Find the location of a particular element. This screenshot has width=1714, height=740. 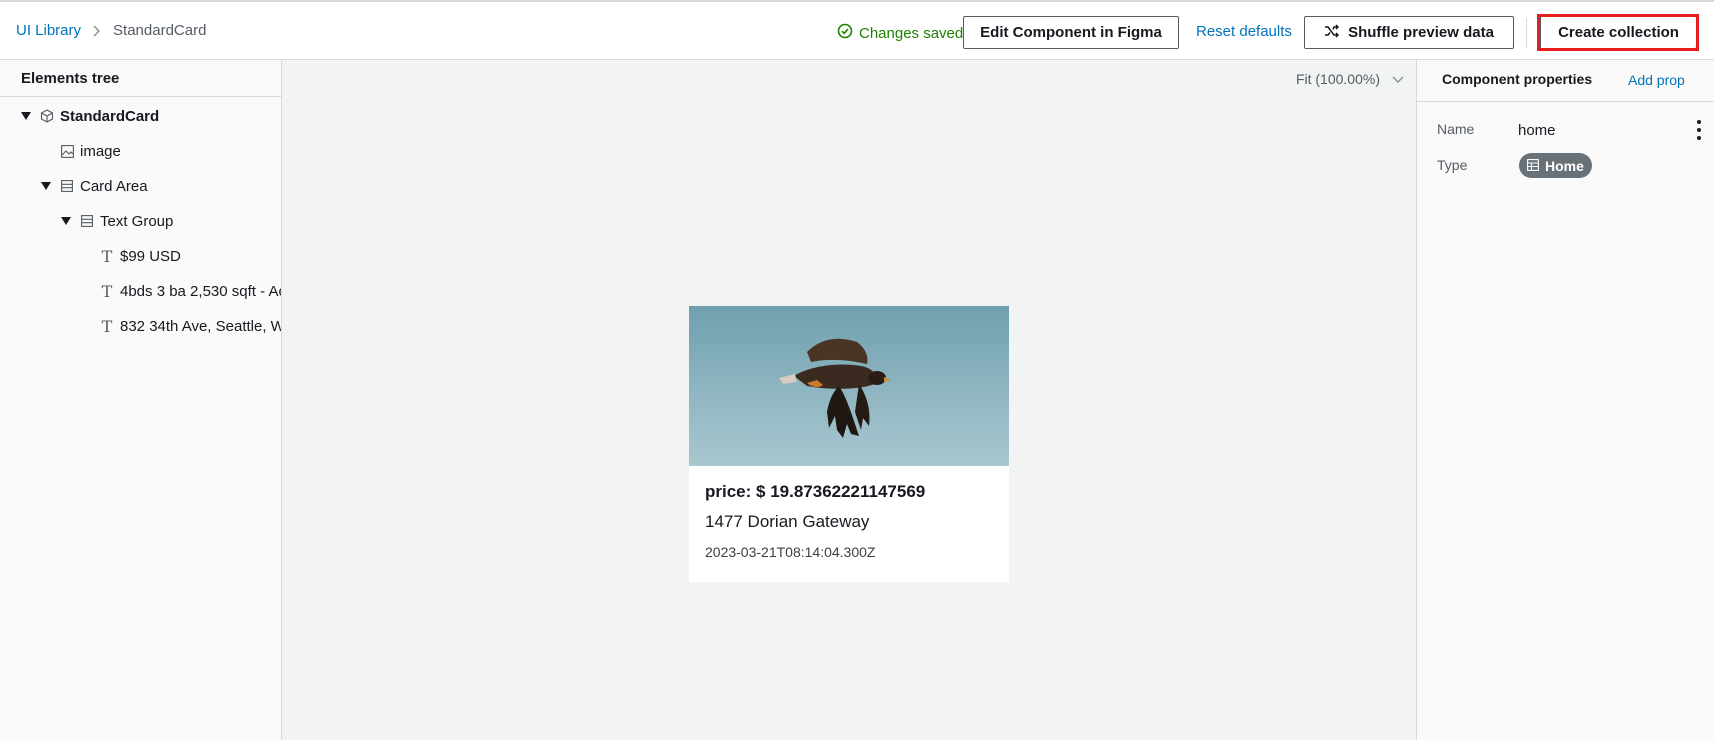

save-status-text: Changes saved is located at coordinates (911, 33).